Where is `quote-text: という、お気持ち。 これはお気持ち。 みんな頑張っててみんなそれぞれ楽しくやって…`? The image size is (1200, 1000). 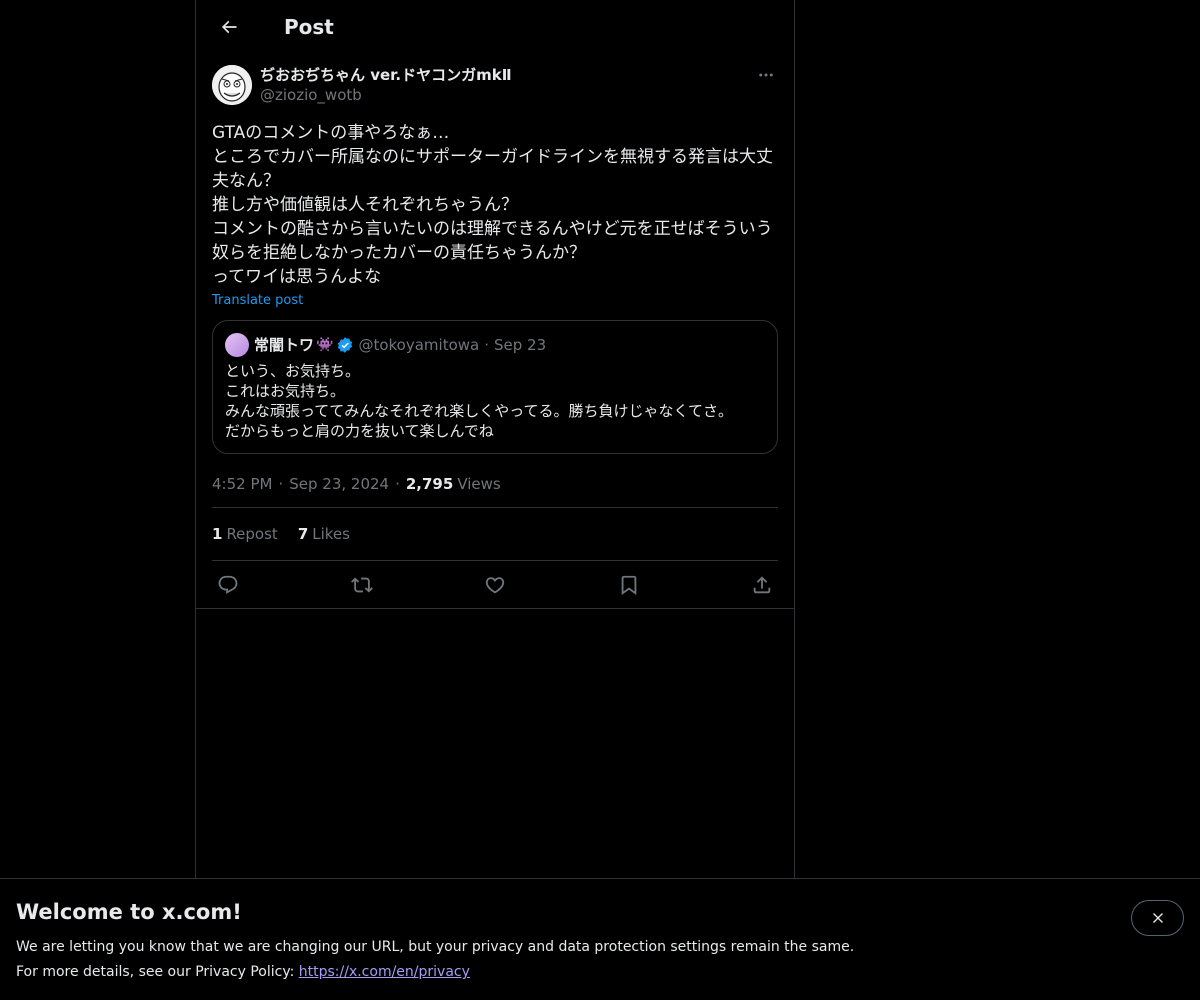
quote-text: という、お気持ち。 これはお気持ち。 みんな頑張っててみんなそれぞれ楽しくやって… is located at coordinates (479, 401).